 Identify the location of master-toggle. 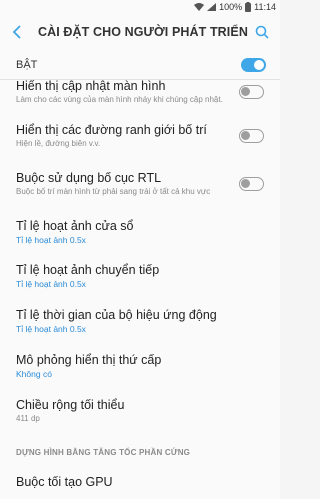
(253, 65).